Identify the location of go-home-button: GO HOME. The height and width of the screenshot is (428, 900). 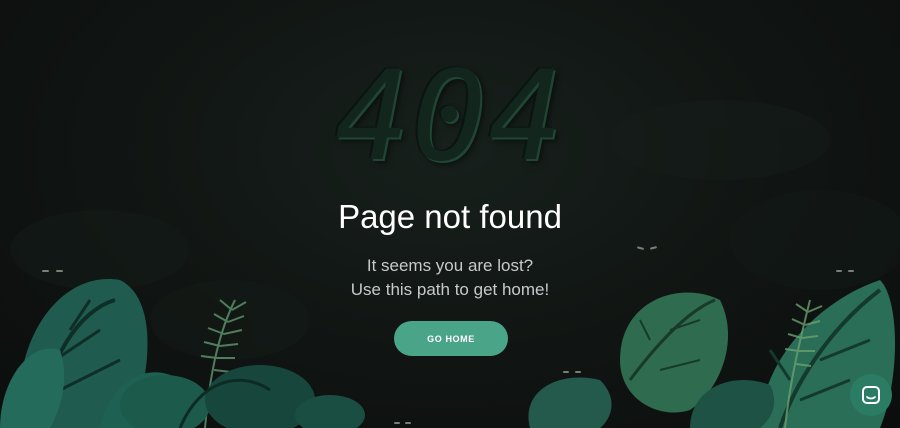
(451, 338).